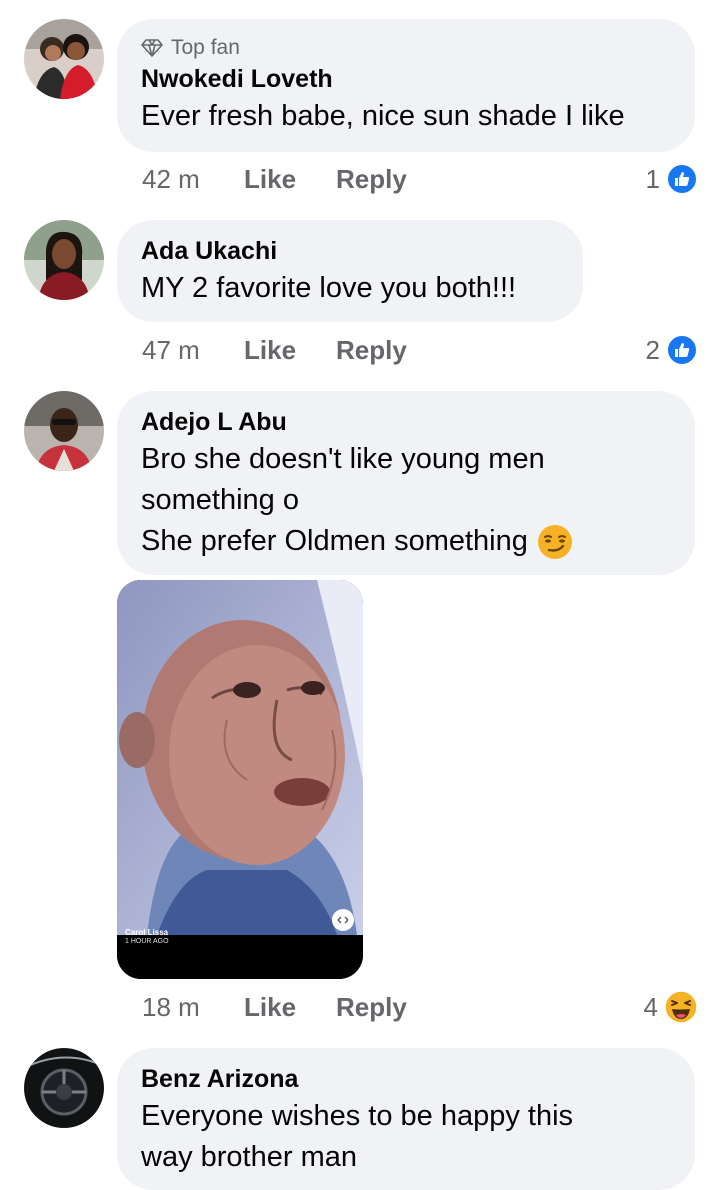 The height and width of the screenshot is (1190, 720). I want to click on smirk-emoji-icon, so click(554, 541).